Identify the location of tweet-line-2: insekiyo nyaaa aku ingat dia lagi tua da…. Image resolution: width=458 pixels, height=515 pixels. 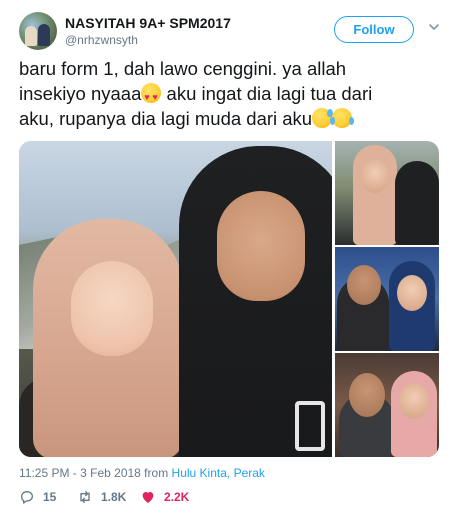
(231, 95).